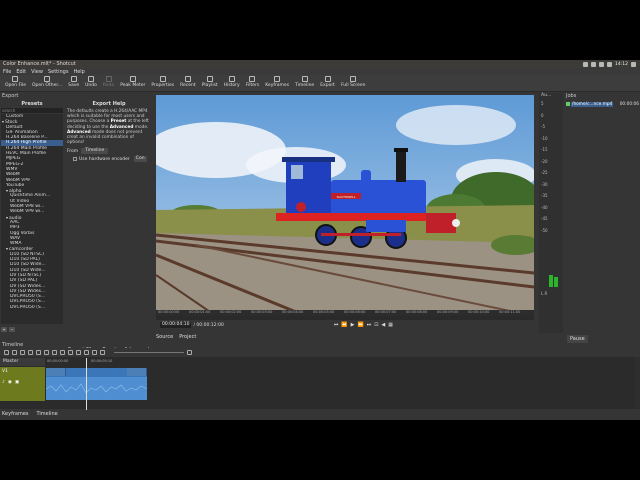  I want to click on dropbox-icon, so click(586, 64).